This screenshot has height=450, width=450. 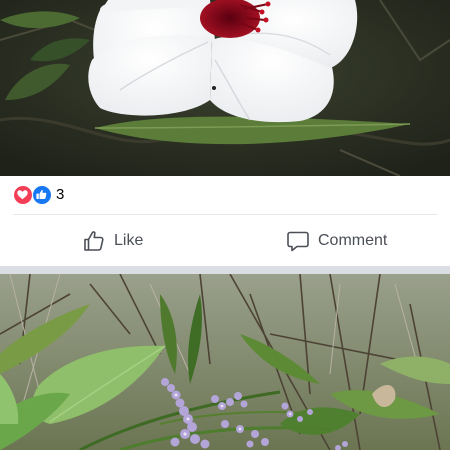 I want to click on feed-separator, so click(x=225, y=270).